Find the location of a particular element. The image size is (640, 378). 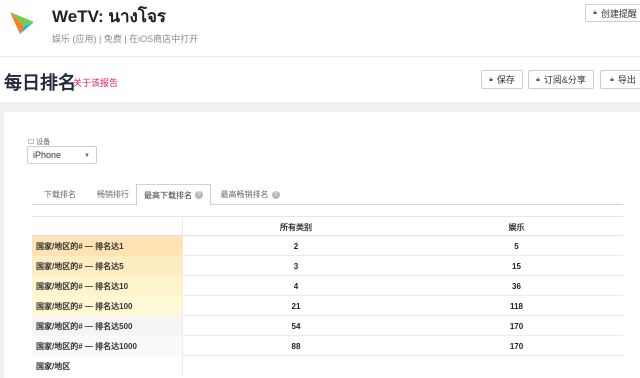

row-label: 国家/地区的# — 排名达1 is located at coordinates (107, 246).